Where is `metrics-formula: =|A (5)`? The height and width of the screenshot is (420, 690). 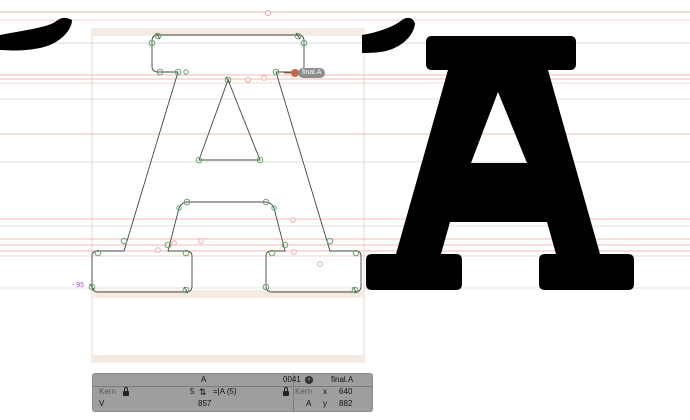
metrics-formula: =|A (5) is located at coordinates (225, 392).